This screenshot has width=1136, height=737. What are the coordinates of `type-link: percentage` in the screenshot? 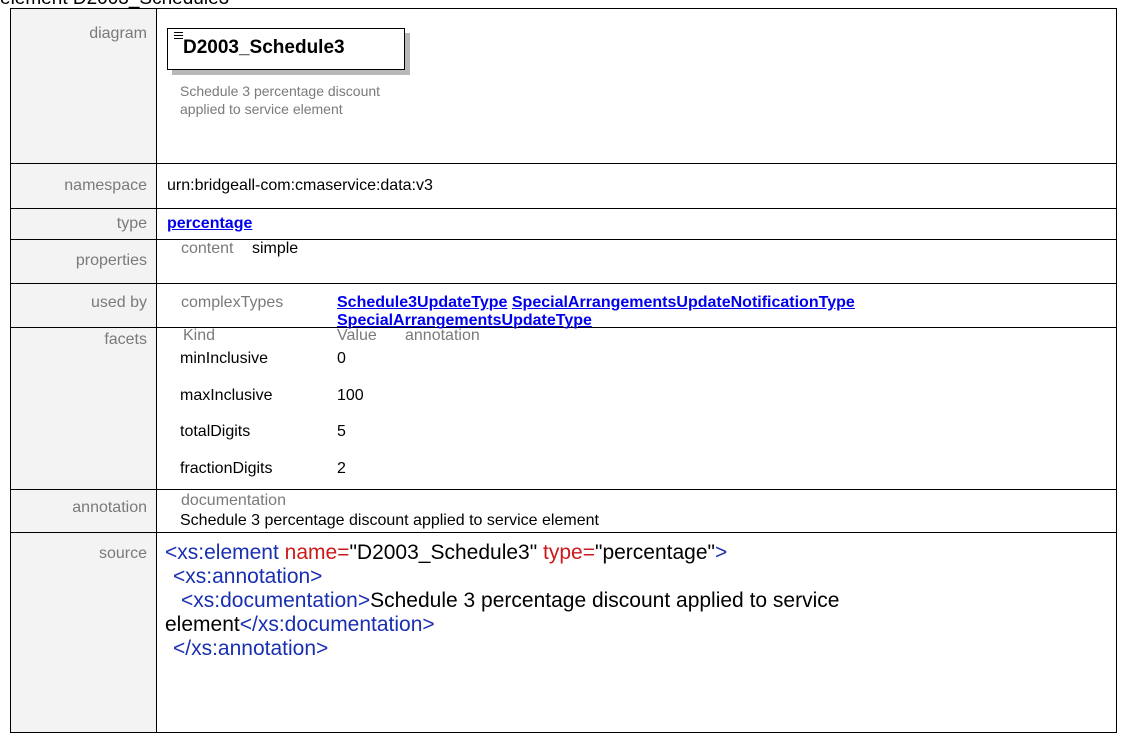 It's located at (209, 223).